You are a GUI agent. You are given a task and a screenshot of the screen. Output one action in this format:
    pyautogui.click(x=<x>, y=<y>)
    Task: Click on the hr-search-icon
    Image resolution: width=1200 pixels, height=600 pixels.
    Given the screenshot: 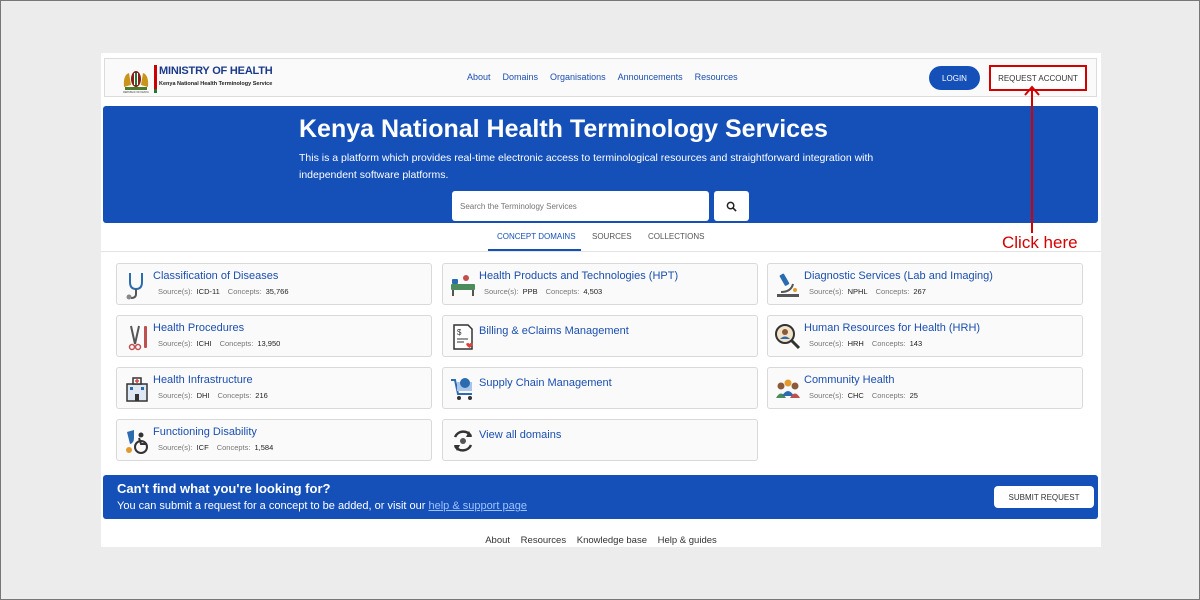 What is the action you would take?
    pyautogui.click(x=788, y=337)
    